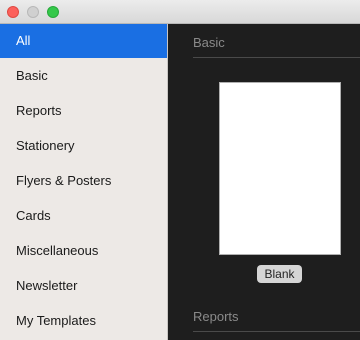 This screenshot has height=340, width=360. What do you see at coordinates (83, 146) in the screenshot?
I see `sidebar-item-stationery: Stationery` at bounding box center [83, 146].